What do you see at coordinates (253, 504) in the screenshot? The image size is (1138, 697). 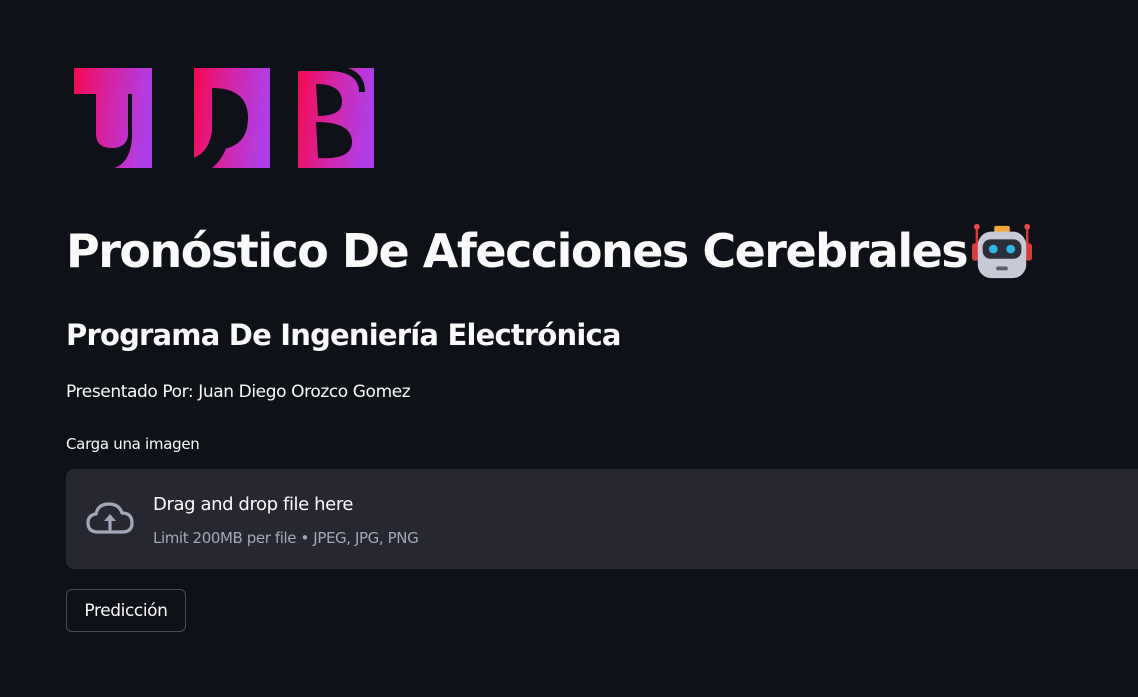 I see `dropzone-instructions: Drag and drop file here` at bounding box center [253, 504].